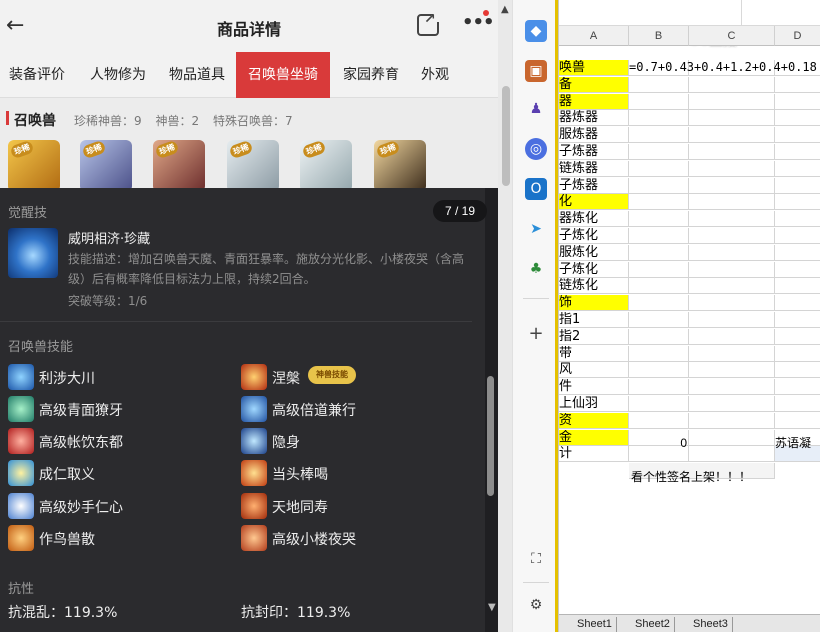  Describe the element at coordinates (478, 22) in the screenshot. I see `more-icon: •••` at that location.